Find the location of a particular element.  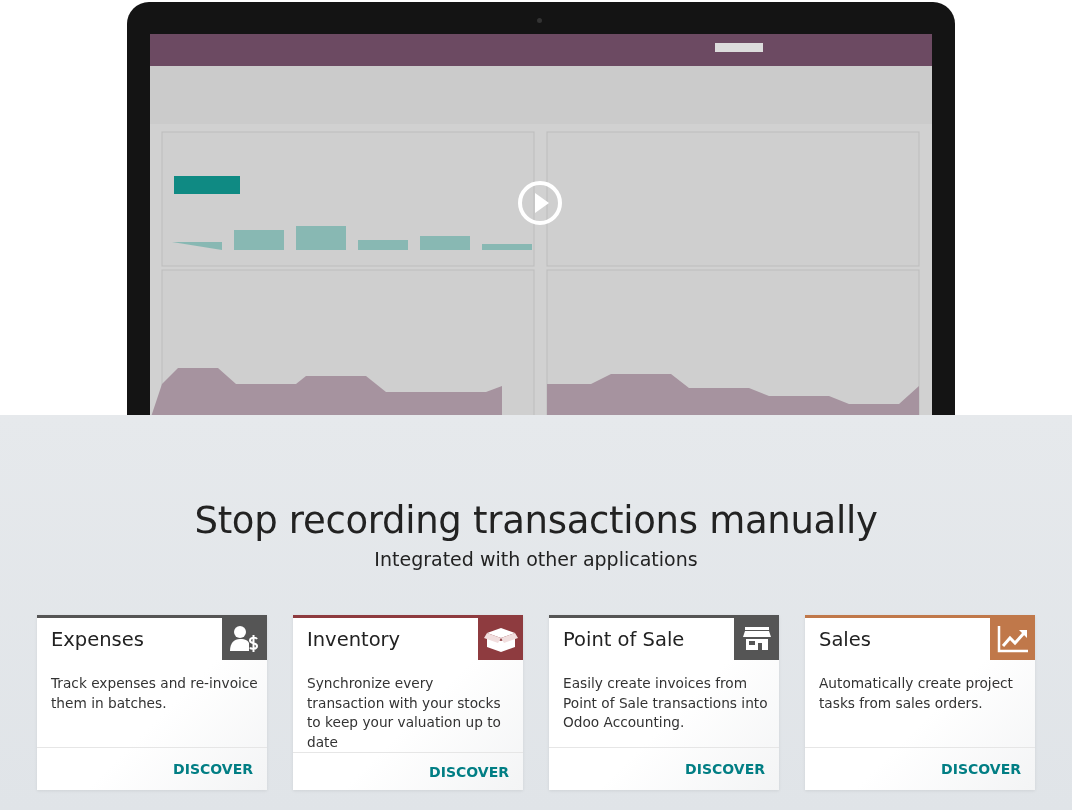

section-subheading: Integrated with other applications is located at coordinates (536, 559).